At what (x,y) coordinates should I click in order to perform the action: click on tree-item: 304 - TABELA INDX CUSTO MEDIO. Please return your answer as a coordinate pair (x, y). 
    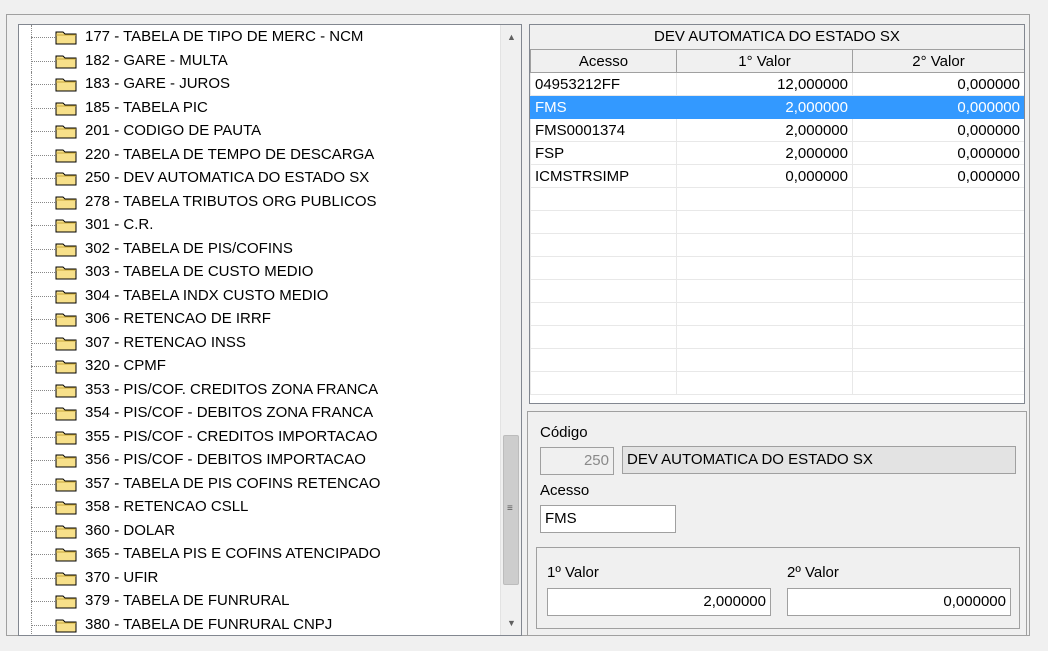
    Looking at the image, I should click on (258, 295).